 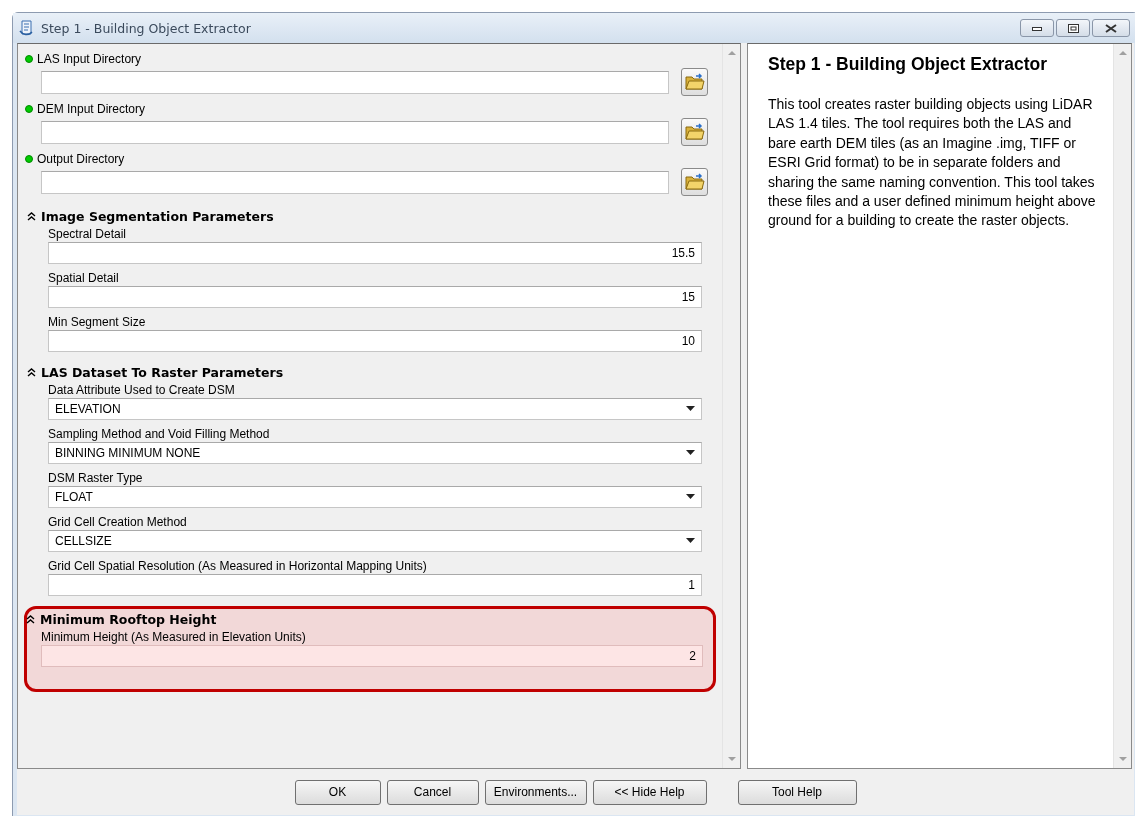 What do you see at coordinates (27, 28) in the screenshot?
I see `script-icon` at bounding box center [27, 28].